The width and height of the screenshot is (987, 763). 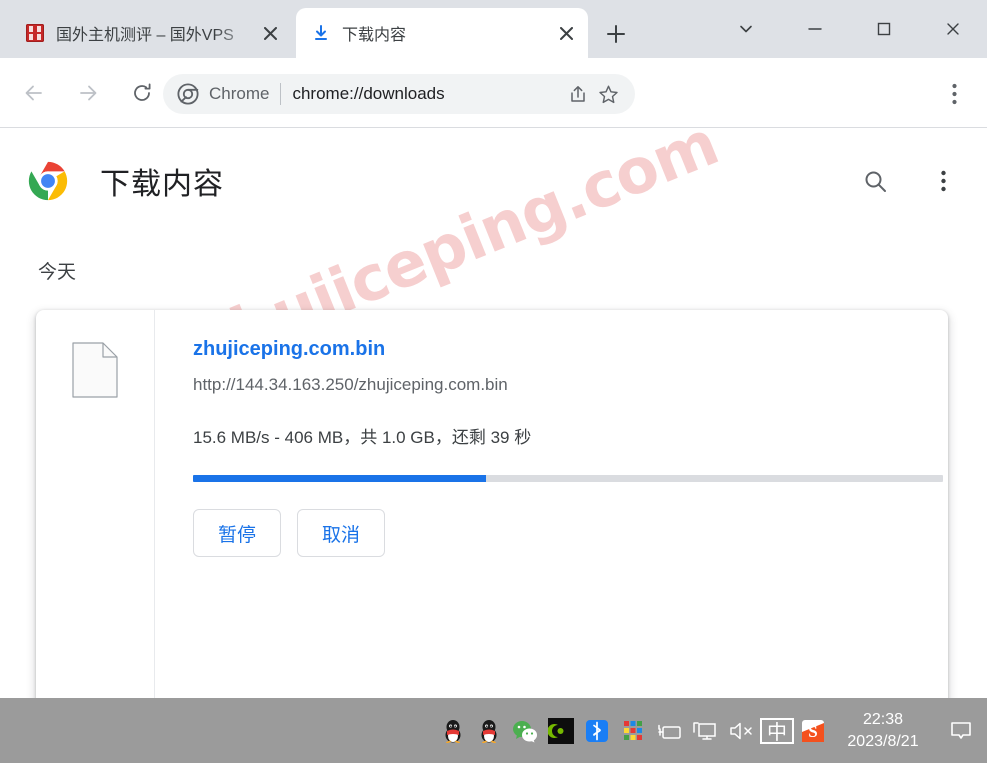 I want to click on notification-bubble-icon, so click(x=961, y=730).